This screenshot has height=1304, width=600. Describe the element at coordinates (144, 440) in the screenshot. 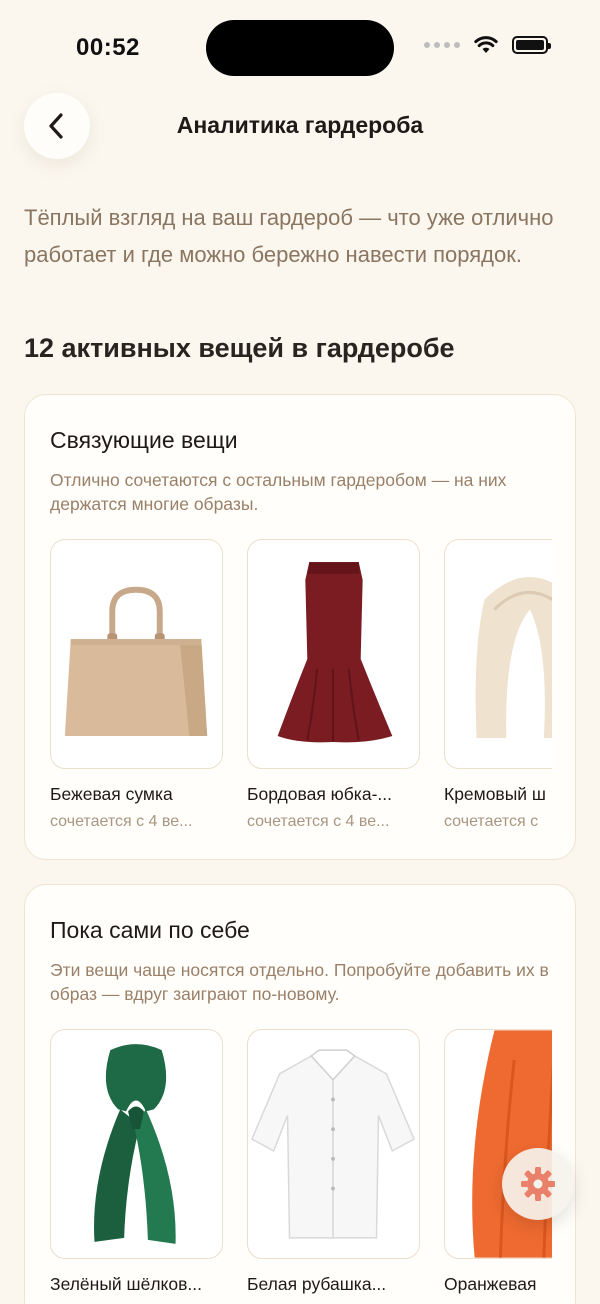

I see `section-title: Связующие вещи` at that location.